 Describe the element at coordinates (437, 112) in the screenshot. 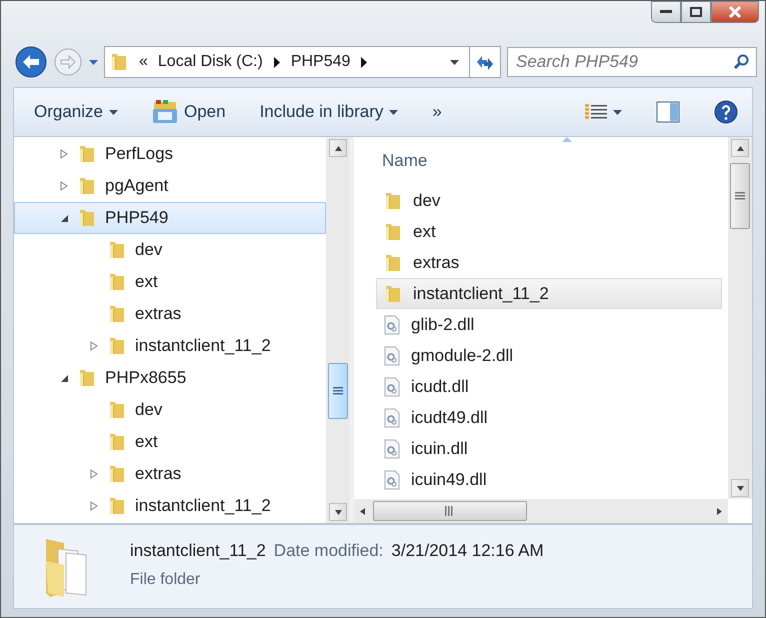

I see `more-button: »` at that location.